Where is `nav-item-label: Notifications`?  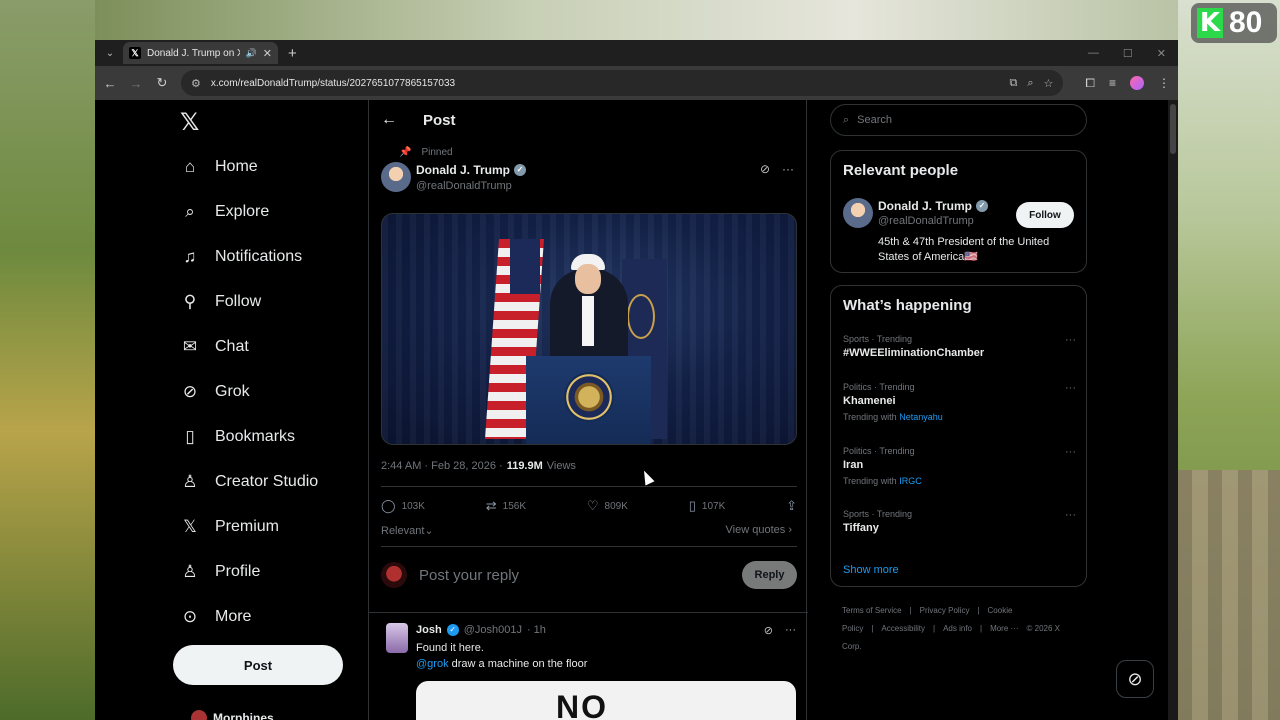
nav-item-label: Notifications is located at coordinates (259, 256).